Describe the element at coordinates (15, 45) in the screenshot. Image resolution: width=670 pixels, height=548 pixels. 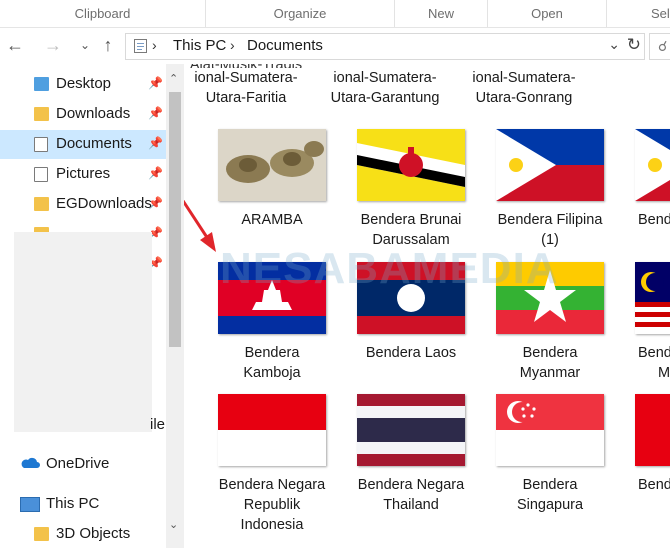
I see `back-button: ←` at that location.